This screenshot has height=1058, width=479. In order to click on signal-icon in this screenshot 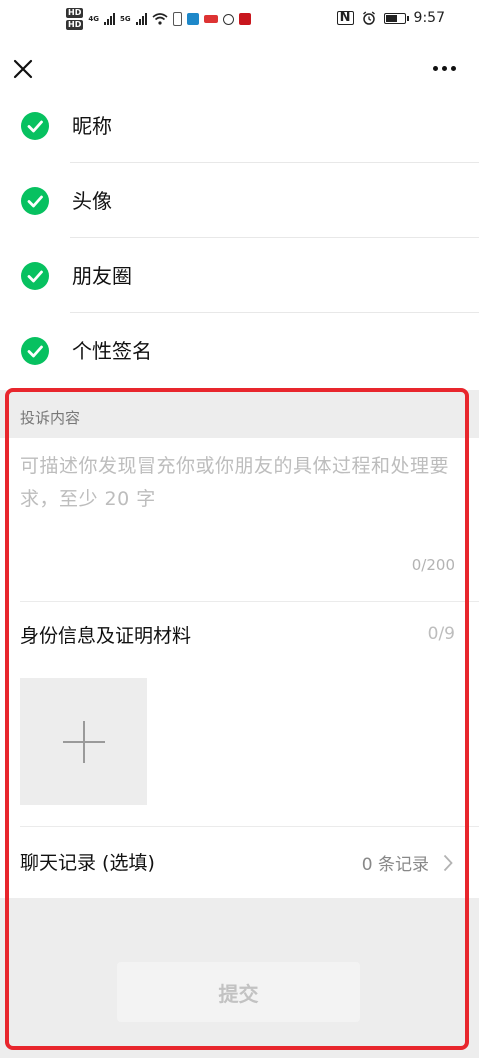, I will do `click(109, 19)`.